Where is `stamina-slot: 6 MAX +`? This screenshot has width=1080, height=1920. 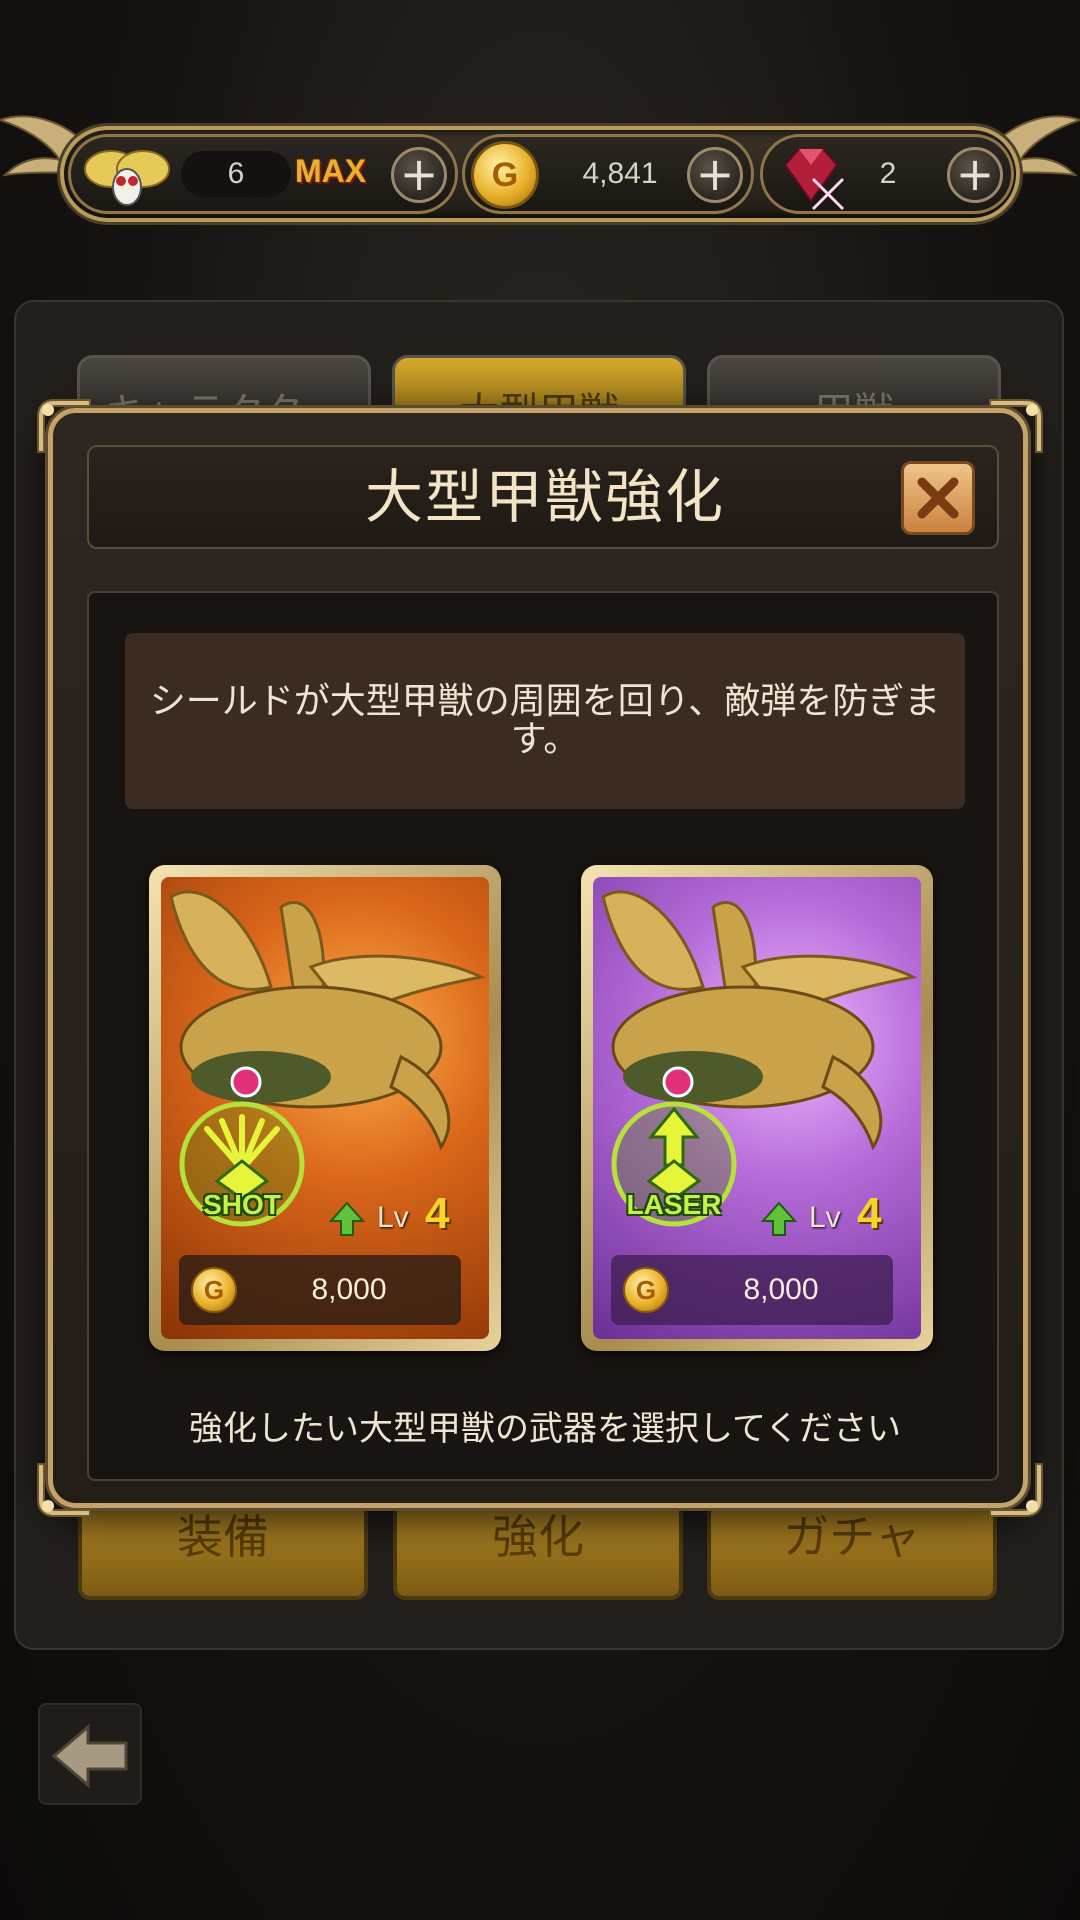 stamina-slot: 6 MAX + is located at coordinates (263, 174).